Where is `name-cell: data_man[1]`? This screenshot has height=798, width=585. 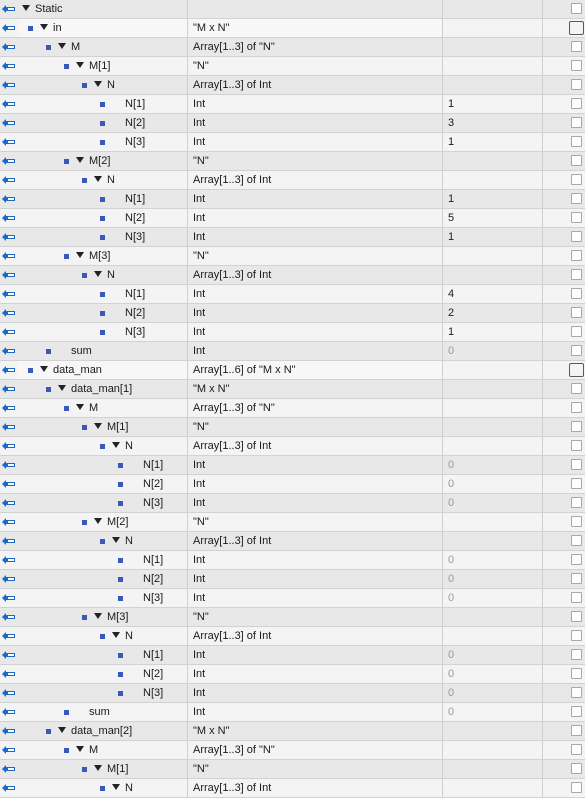
name-cell: data_man[1] is located at coordinates (103, 389).